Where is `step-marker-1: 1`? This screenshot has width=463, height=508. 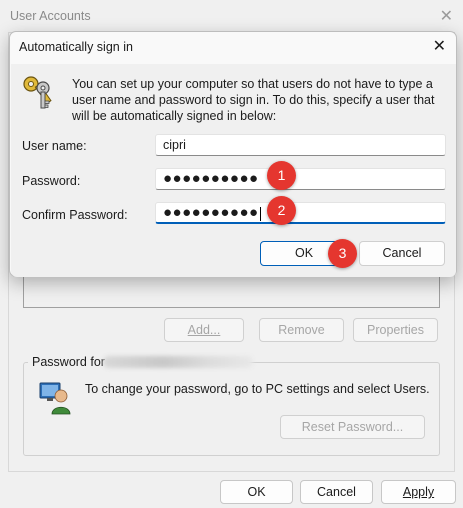
step-marker-1: 1 is located at coordinates (281, 175).